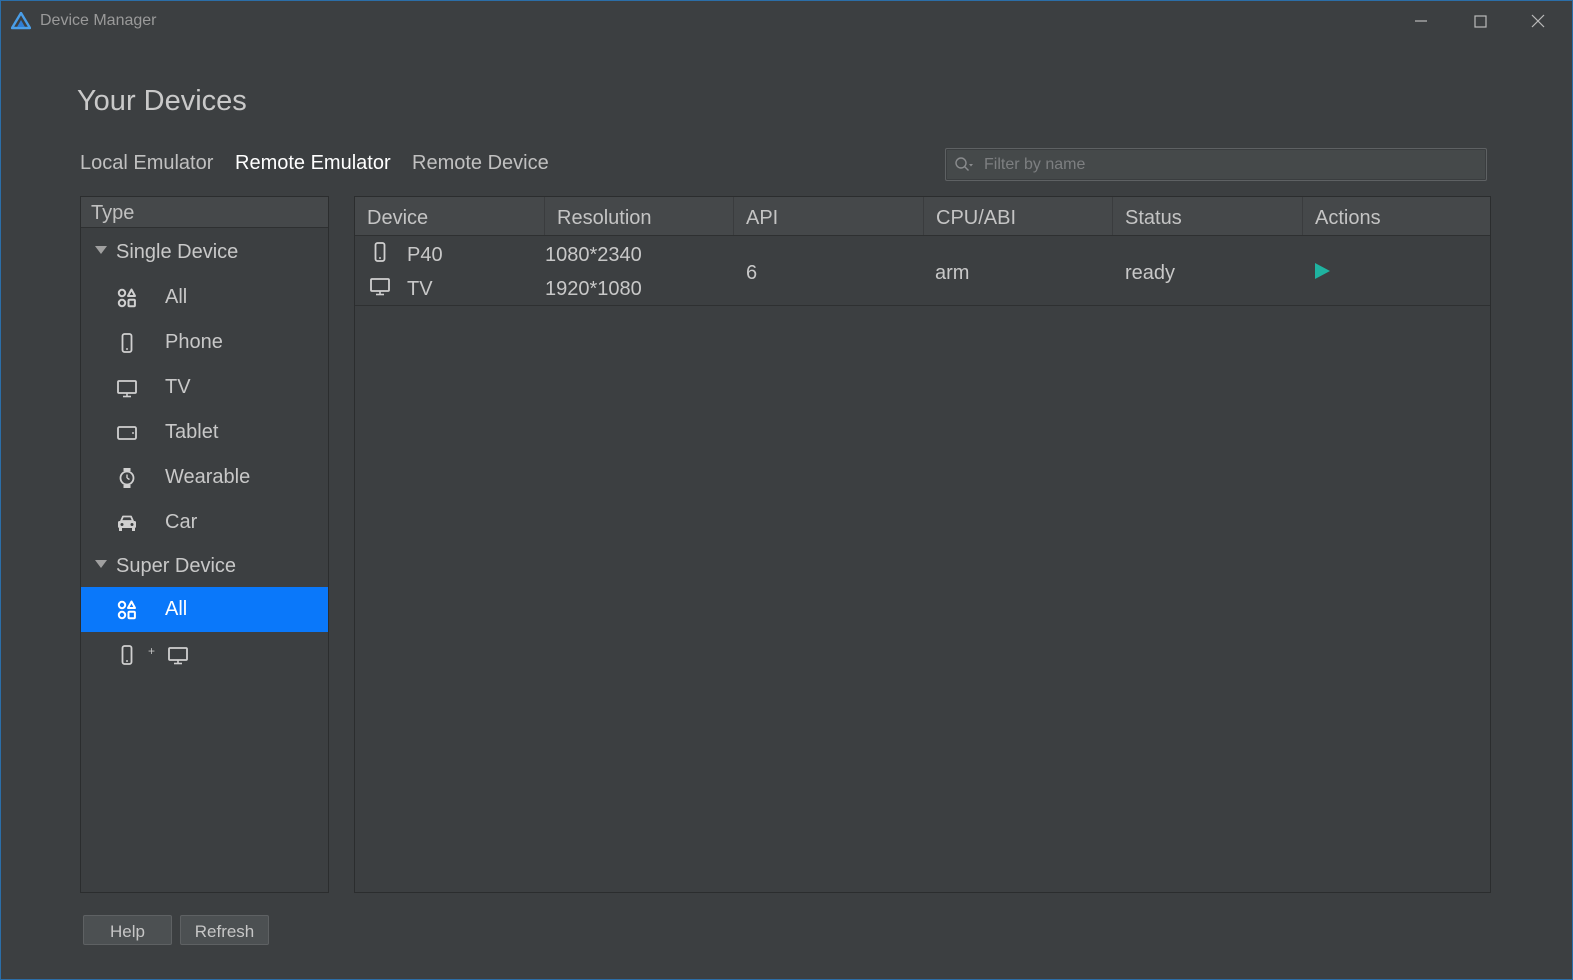 This screenshot has width=1573, height=980. What do you see at coordinates (786, 21) in the screenshot?
I see `title-bar: Device Manager` at bounding box center [786, 21].